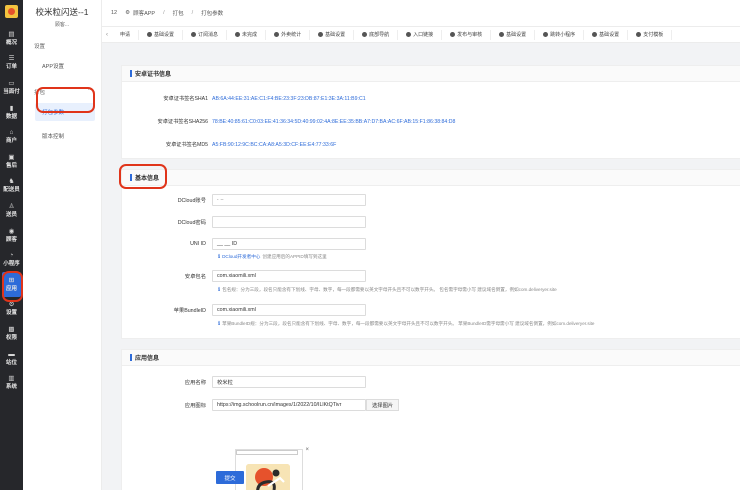  Describe the element at coordinates (189, 311) in the screenshot. I see `ios-bundle-label: 苹果BundleID` at that location.